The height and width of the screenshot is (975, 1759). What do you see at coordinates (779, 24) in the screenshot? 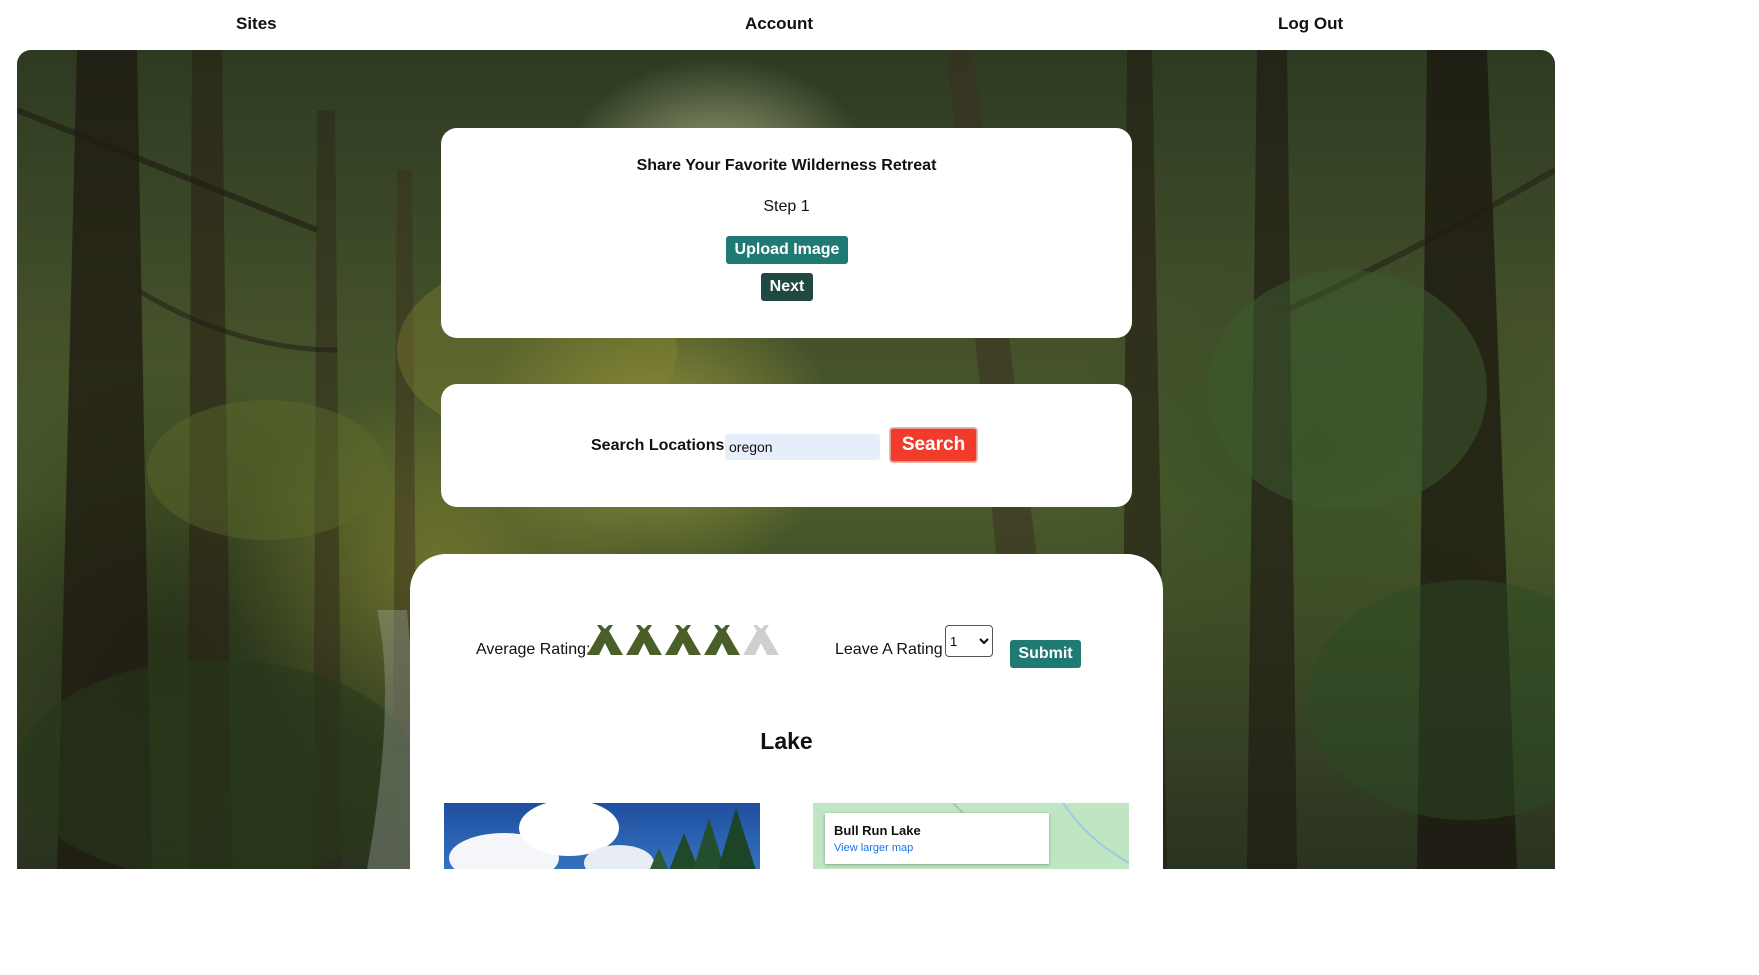
I see `nav-account-link: Account` at bounding box center [779, 24].